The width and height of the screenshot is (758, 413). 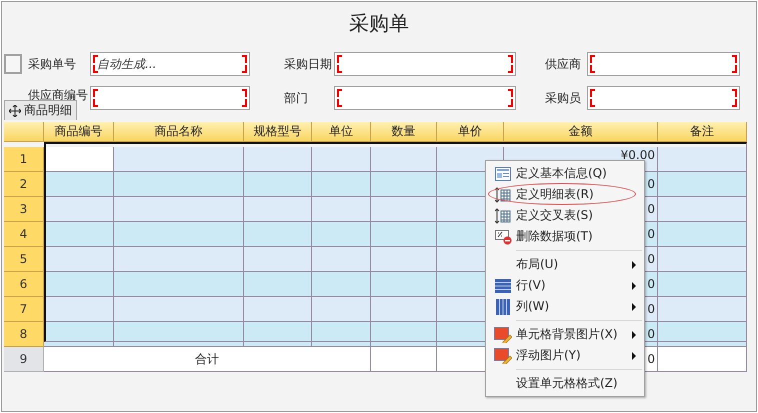 What do you see at coordinates (296, 98) in the screenshot?
I see `field-label: 部门` at bounding box center [296, 98].